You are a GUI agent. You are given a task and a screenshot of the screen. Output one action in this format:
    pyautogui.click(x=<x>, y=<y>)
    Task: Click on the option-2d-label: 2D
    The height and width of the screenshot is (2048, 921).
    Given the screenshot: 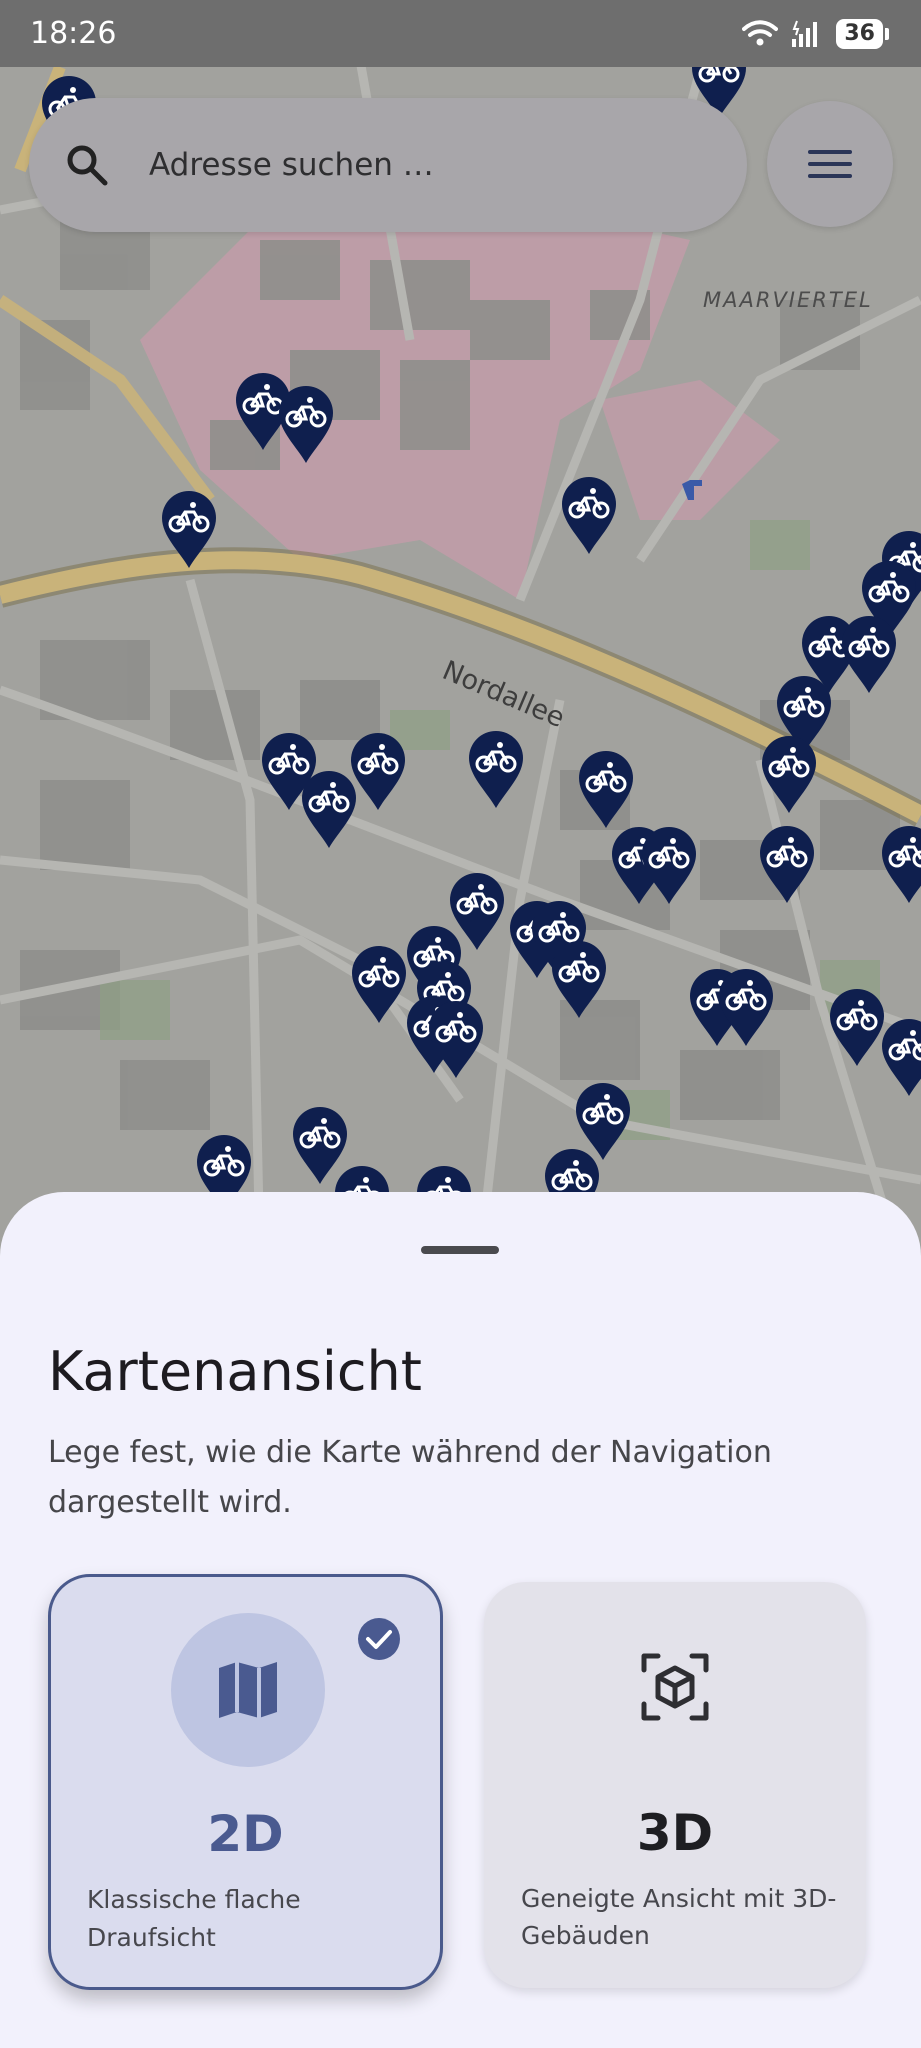 What is the action you would take?
    pyautogui.click(x=245, y=1834)
    